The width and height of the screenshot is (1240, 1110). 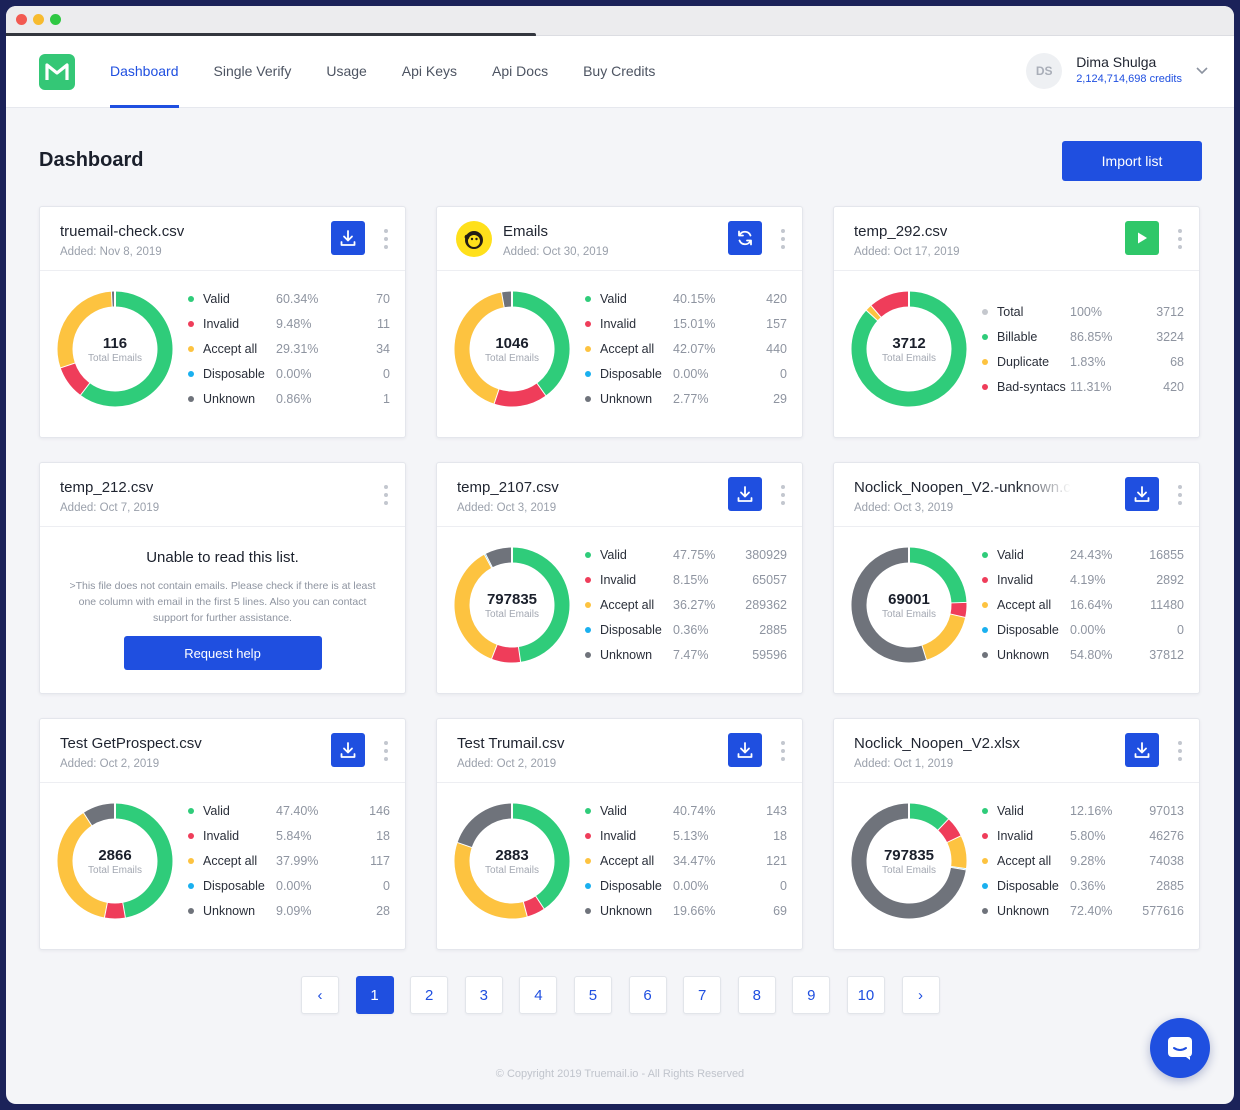 I want to click on close-window-button, so click(x=21, y=19).